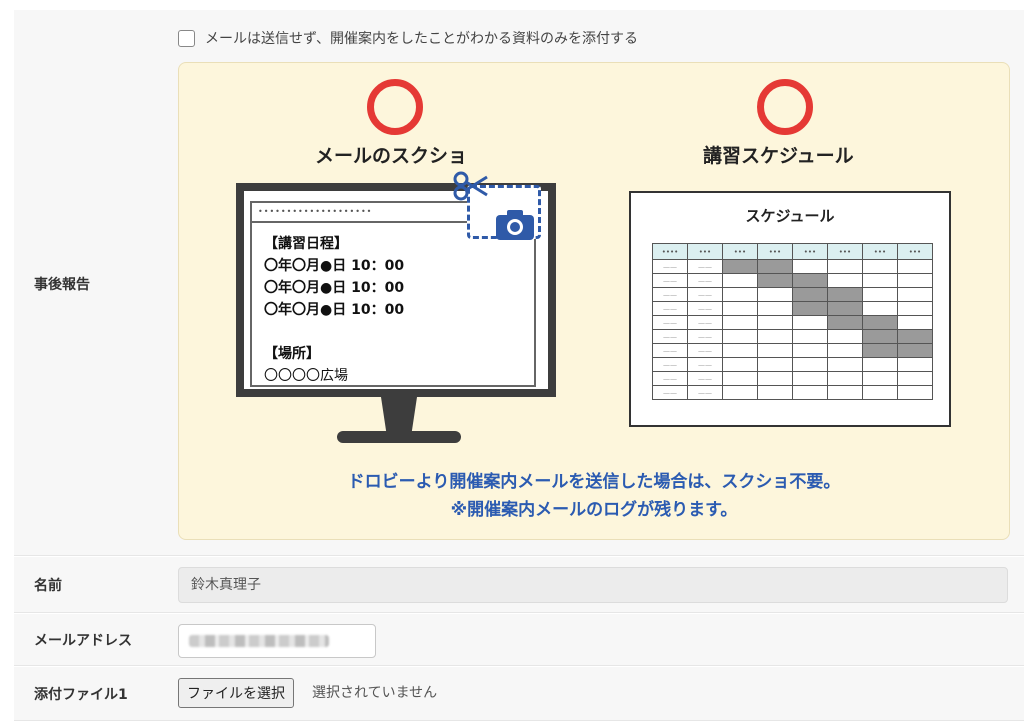 The image size is (1024, 721). Describe the element at coordinates (399, 415) in the screenshot. I see `monitor-stand` at that location.